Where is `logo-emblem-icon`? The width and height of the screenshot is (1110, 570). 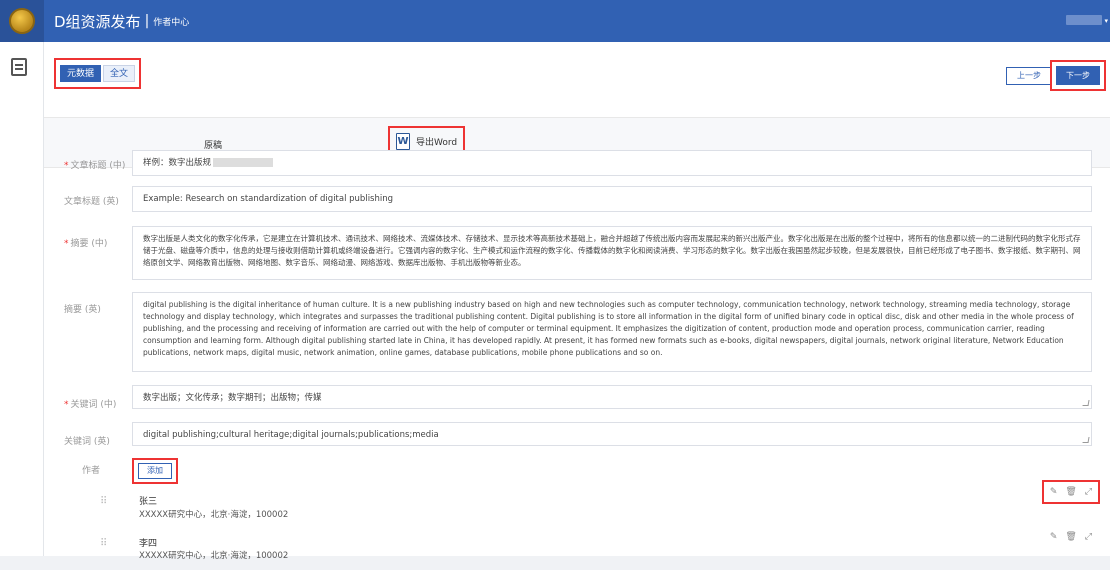 logo-emblem-icon is located at coordinates (22, 21).